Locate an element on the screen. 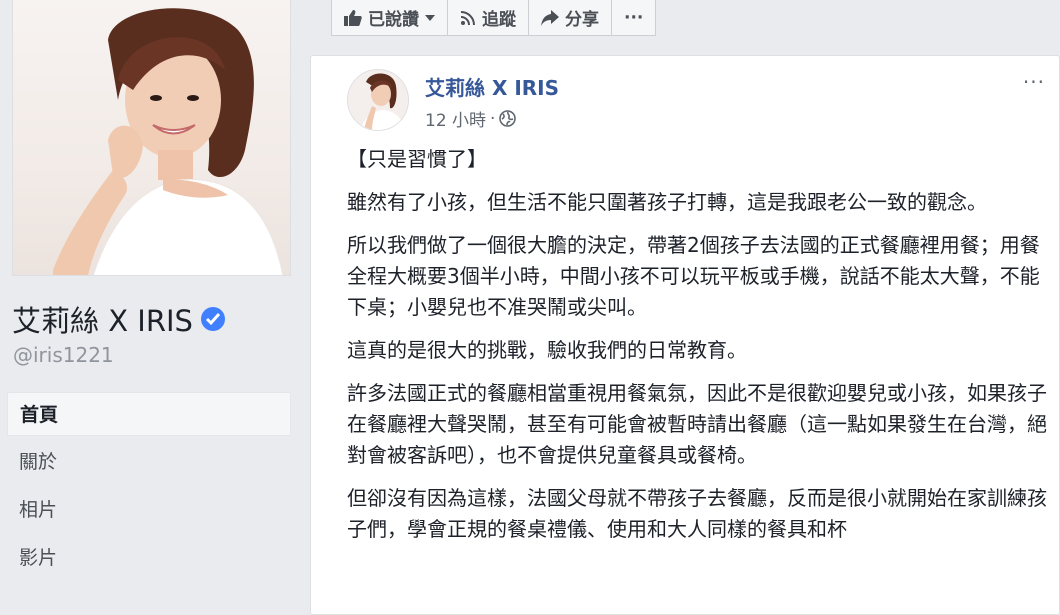 The image size is (1060, 615). share-button: 分享 is located at coordinates (570, 18).